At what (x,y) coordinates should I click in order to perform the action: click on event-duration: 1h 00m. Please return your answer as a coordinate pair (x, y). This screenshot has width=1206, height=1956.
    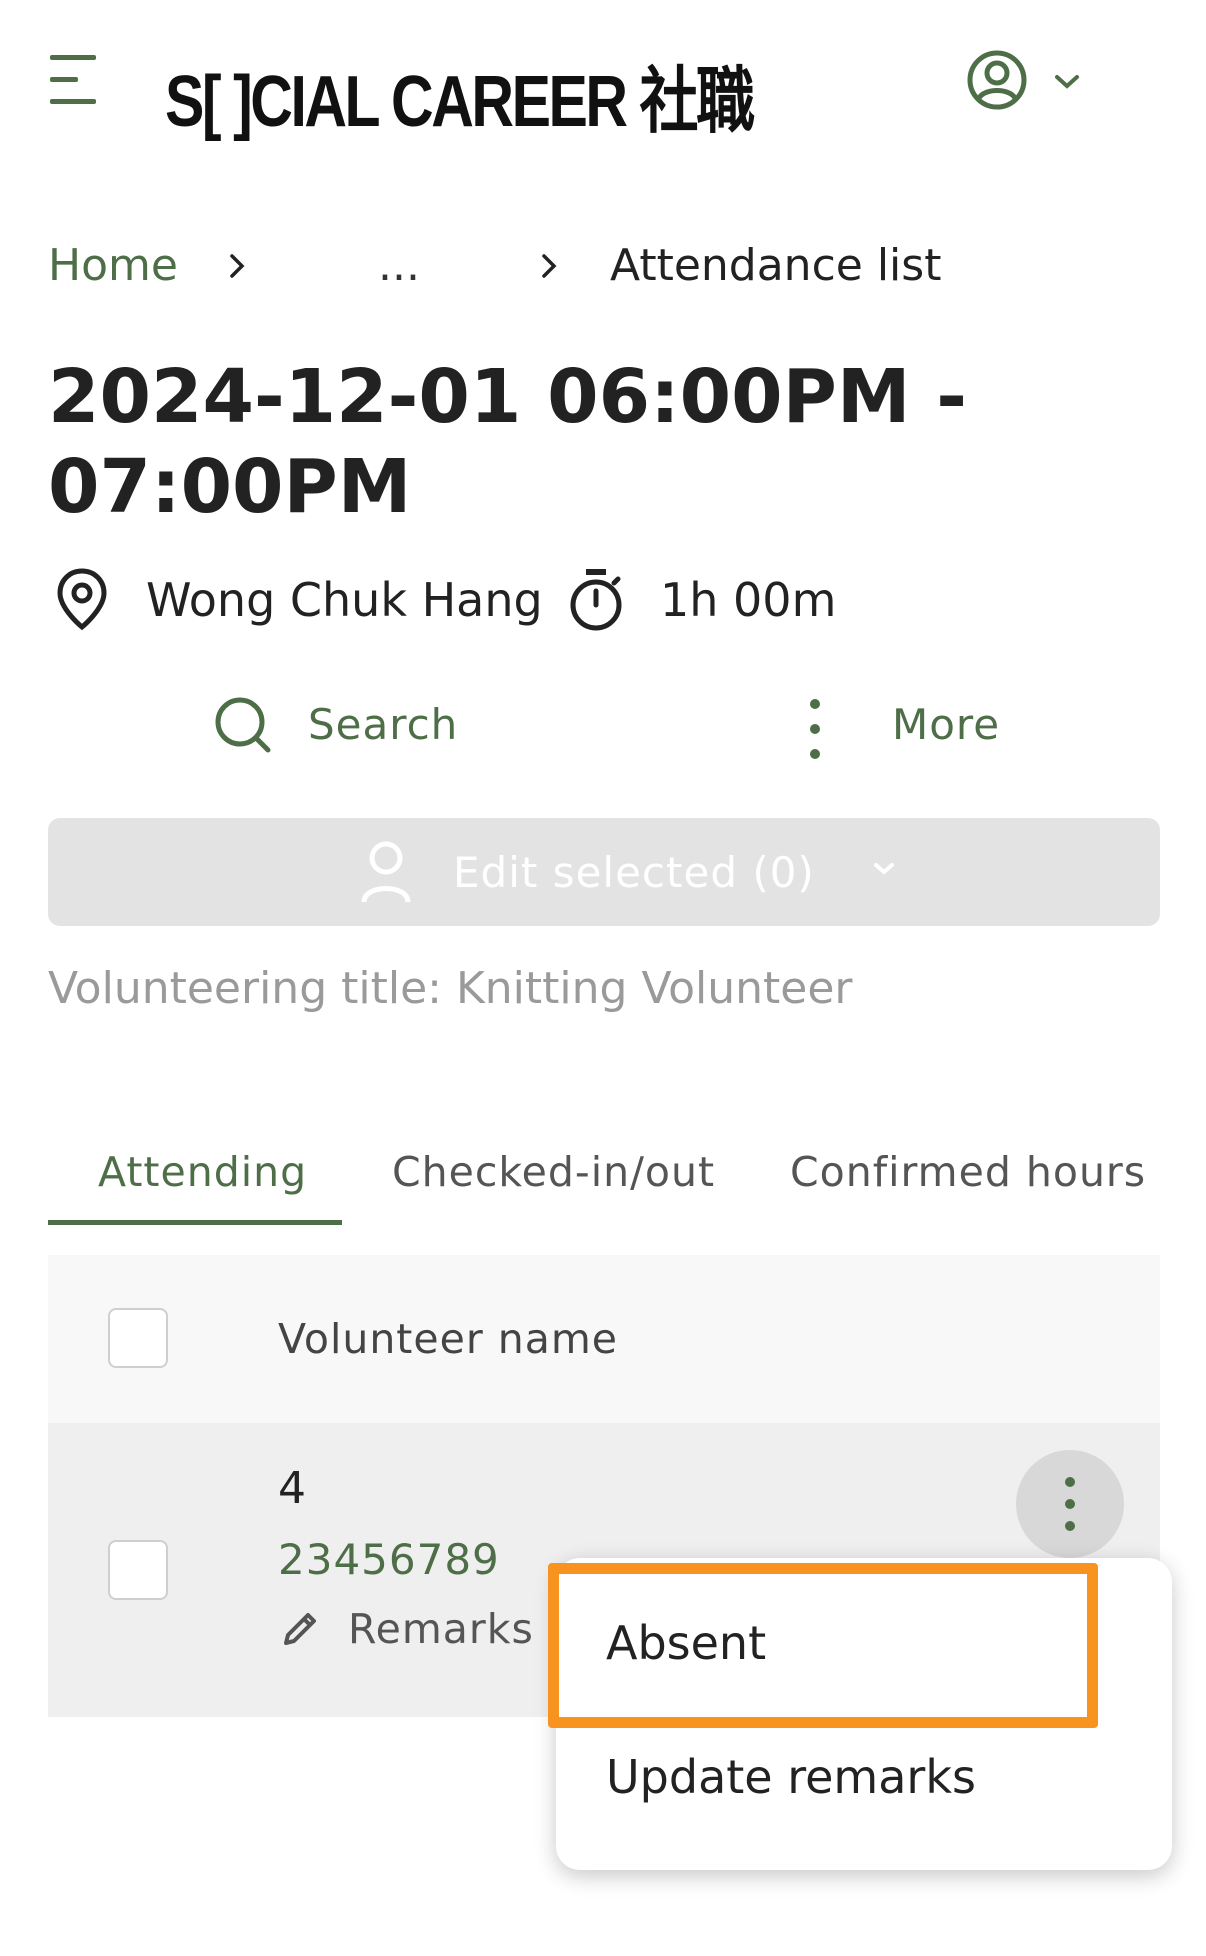
    Looking at the image, I should click on (748, 600).